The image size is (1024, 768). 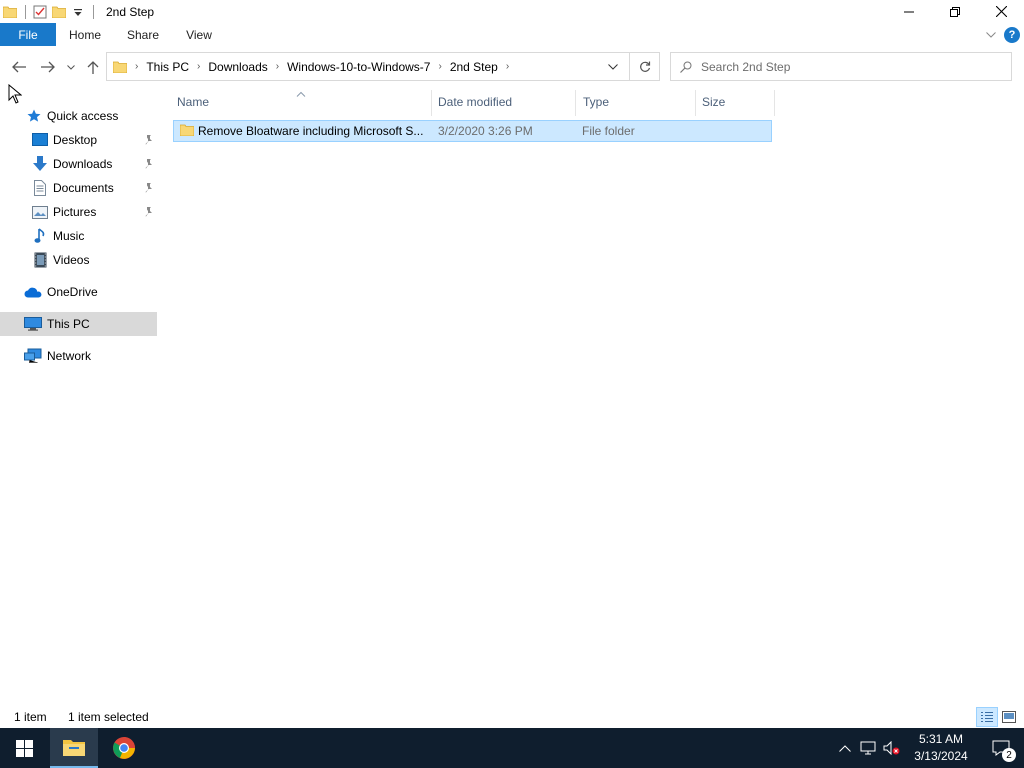 I want to click on title-bar: 2nd Step, so click(x=512, y=11).